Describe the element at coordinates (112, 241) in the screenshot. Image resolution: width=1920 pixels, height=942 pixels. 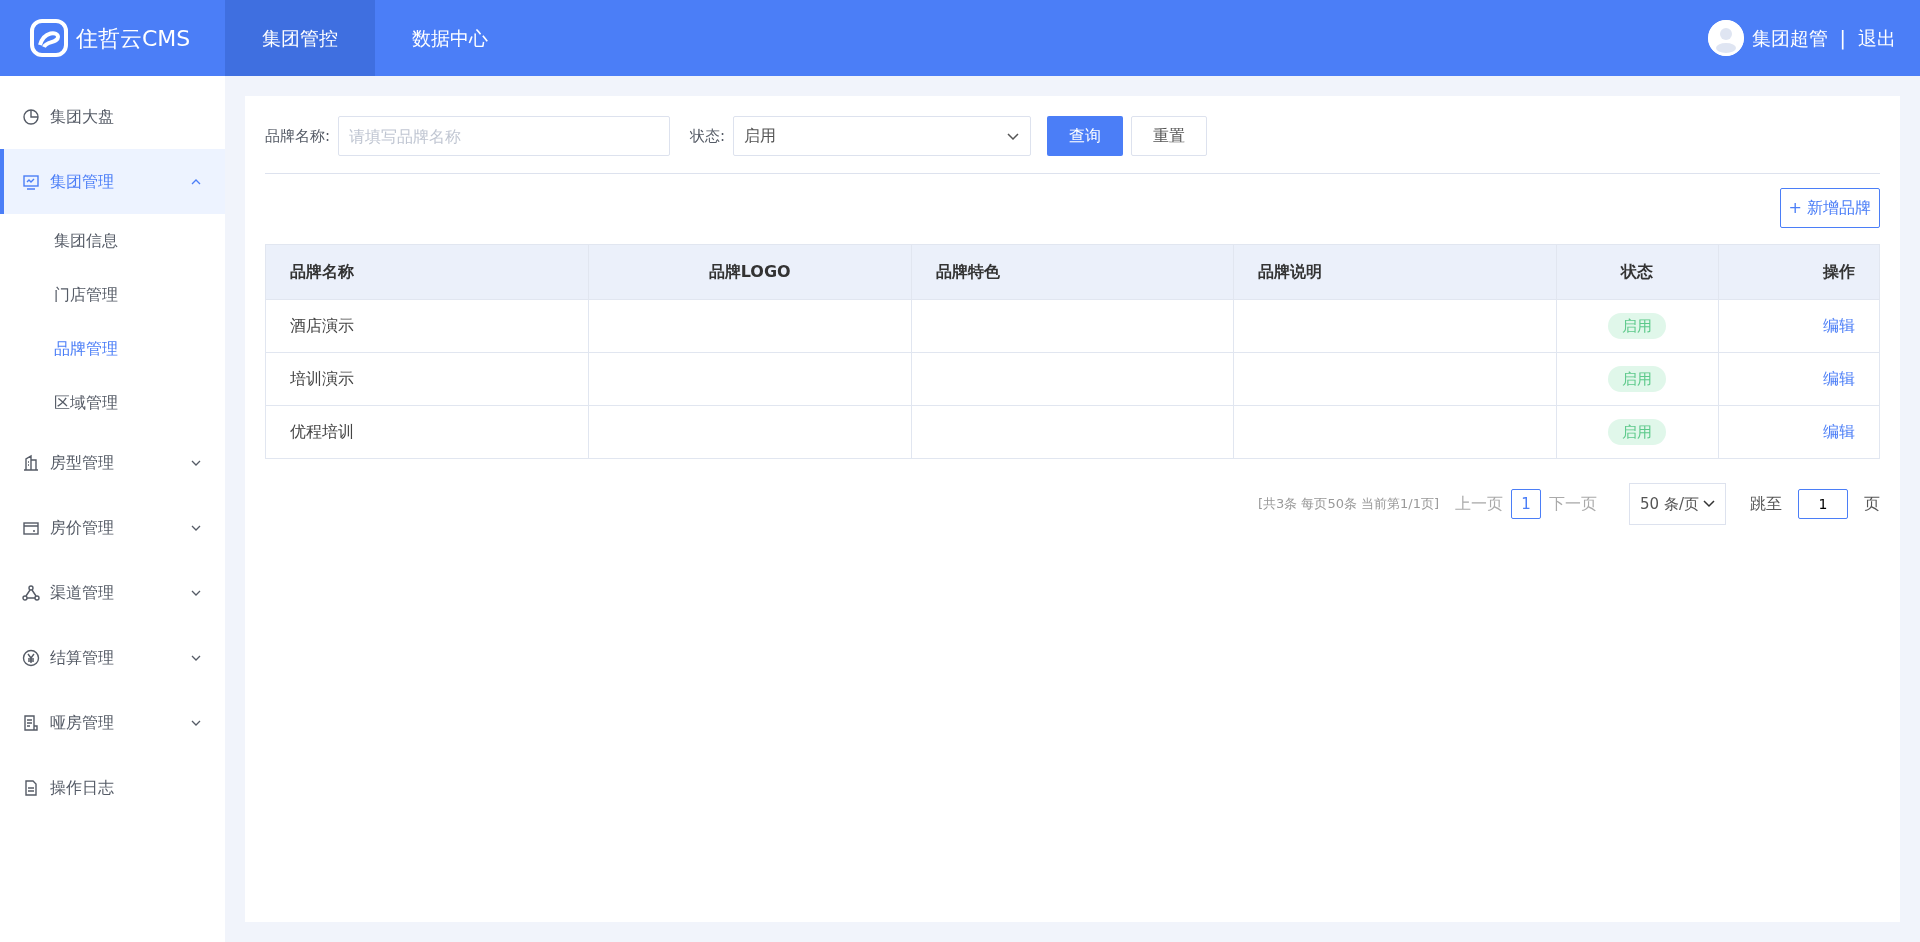
I see `submenu-item: 集团信息` at that location.